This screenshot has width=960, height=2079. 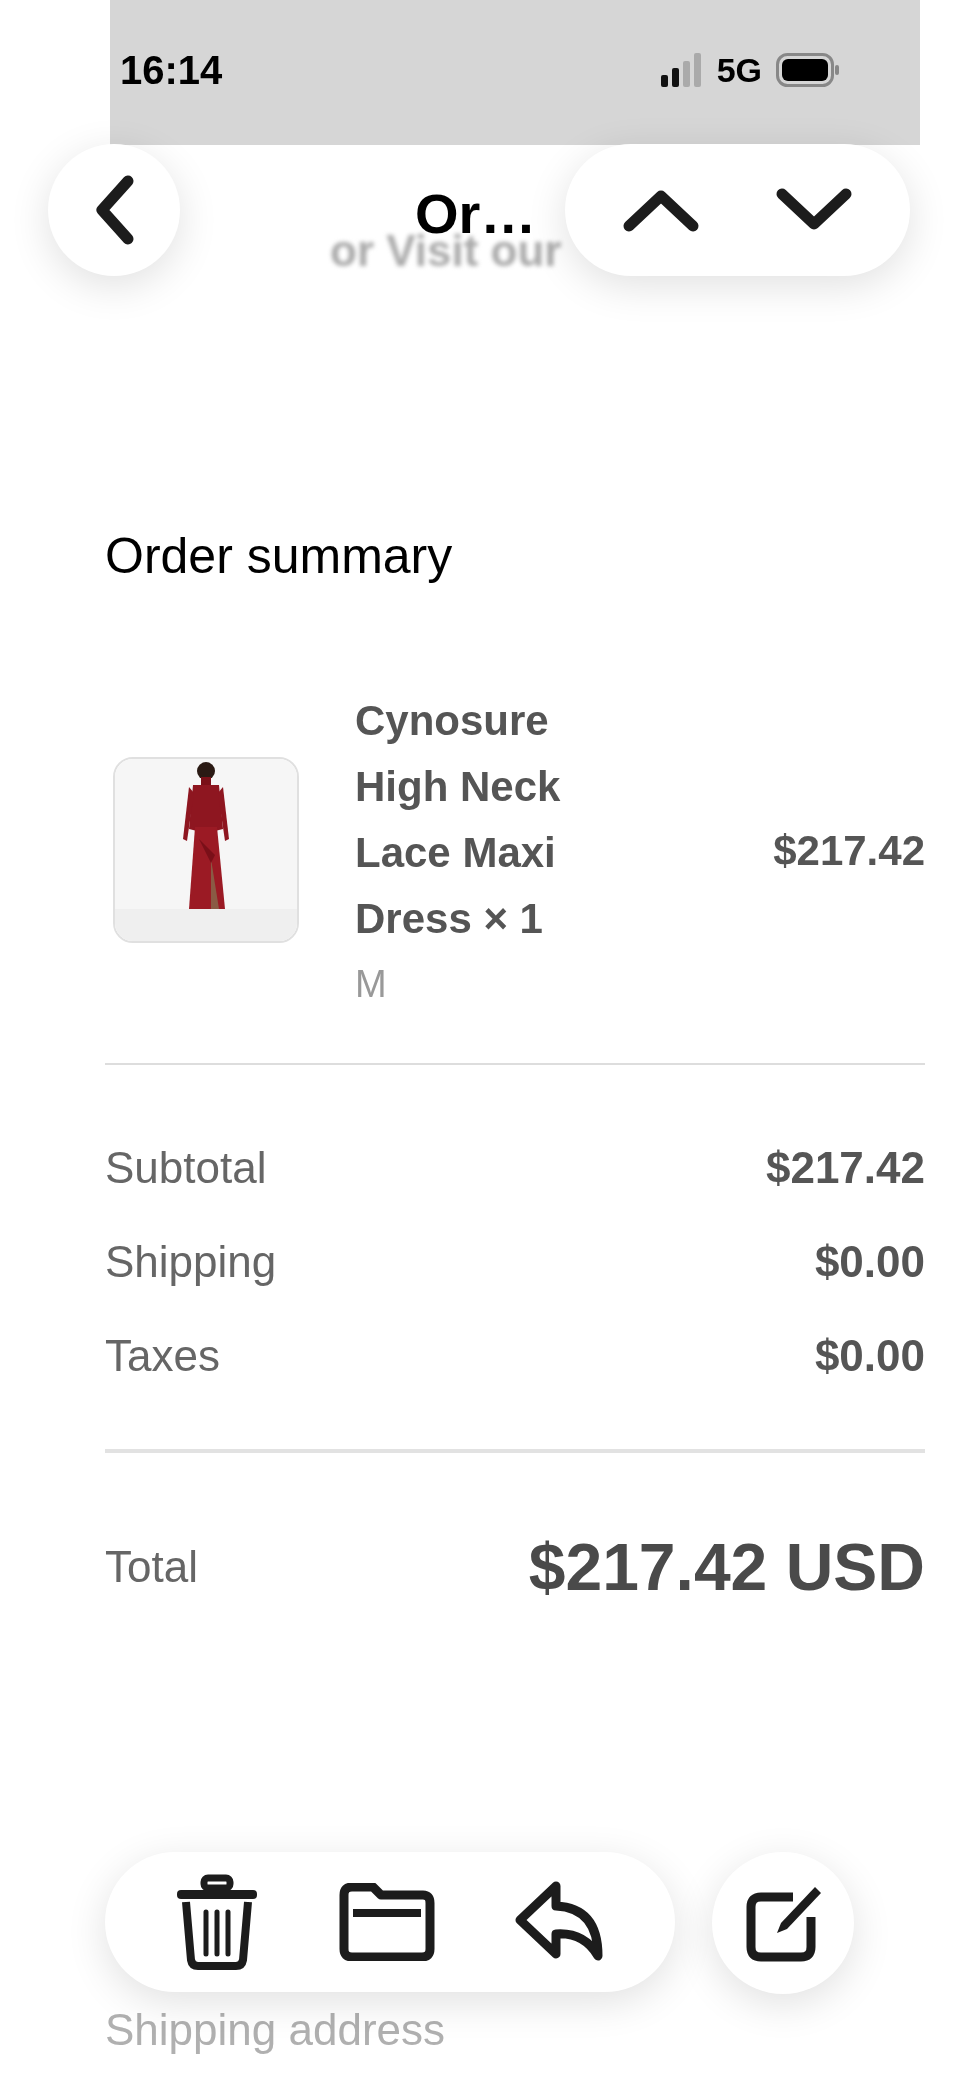 What do you see at coordinates (371, 984) in the screenshot?
I see `product-variant: M` at bounding box center [371, 984].